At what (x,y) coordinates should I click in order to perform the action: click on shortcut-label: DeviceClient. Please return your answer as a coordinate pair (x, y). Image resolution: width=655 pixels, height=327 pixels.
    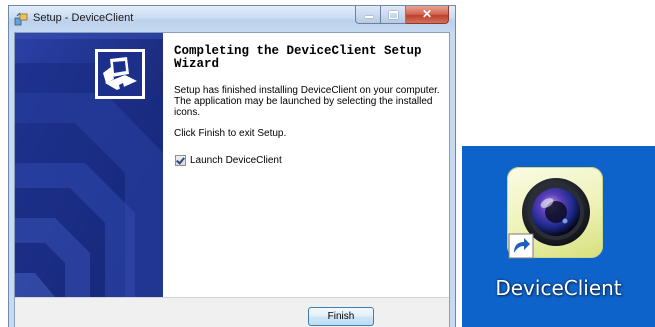
    Looking at the image, I should click on (558, 288).